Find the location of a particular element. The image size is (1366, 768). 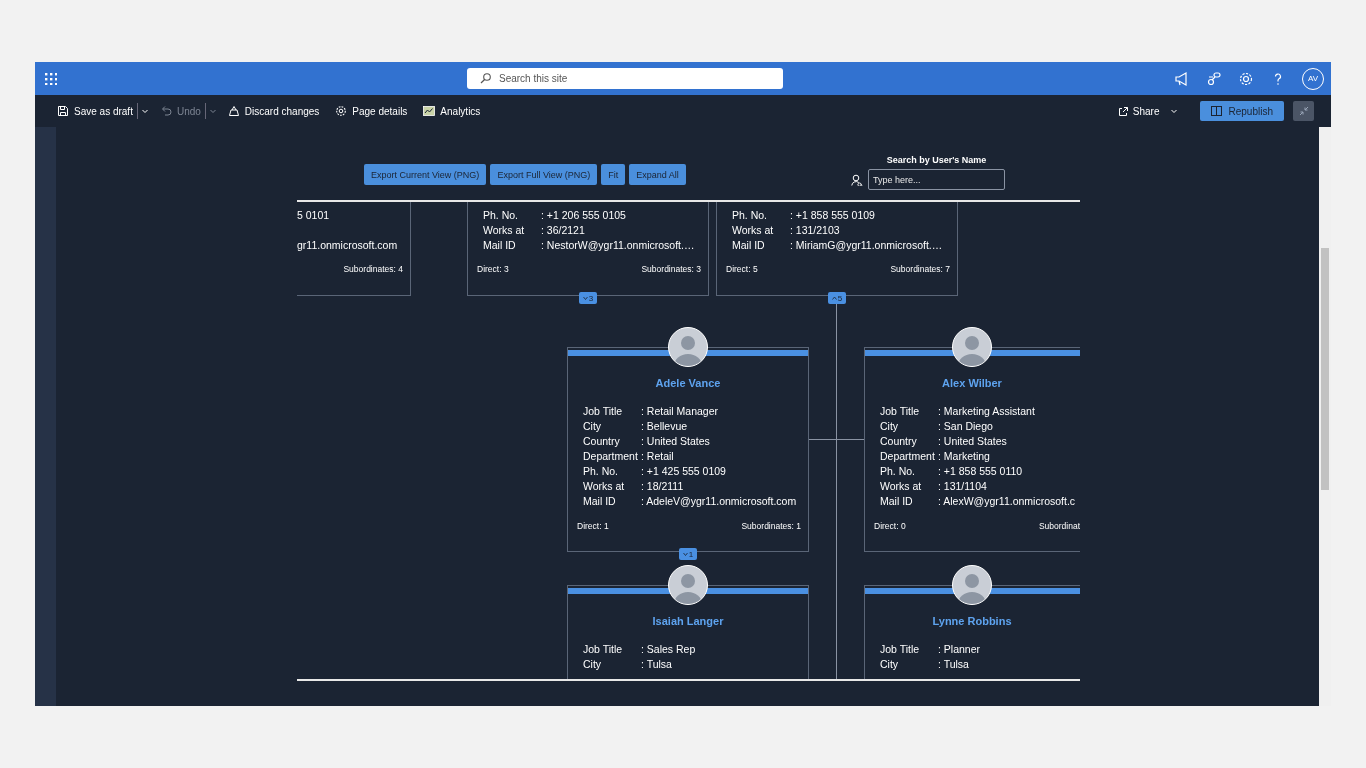

field-value: : 18/2111 is located at coordinates (663, 486).